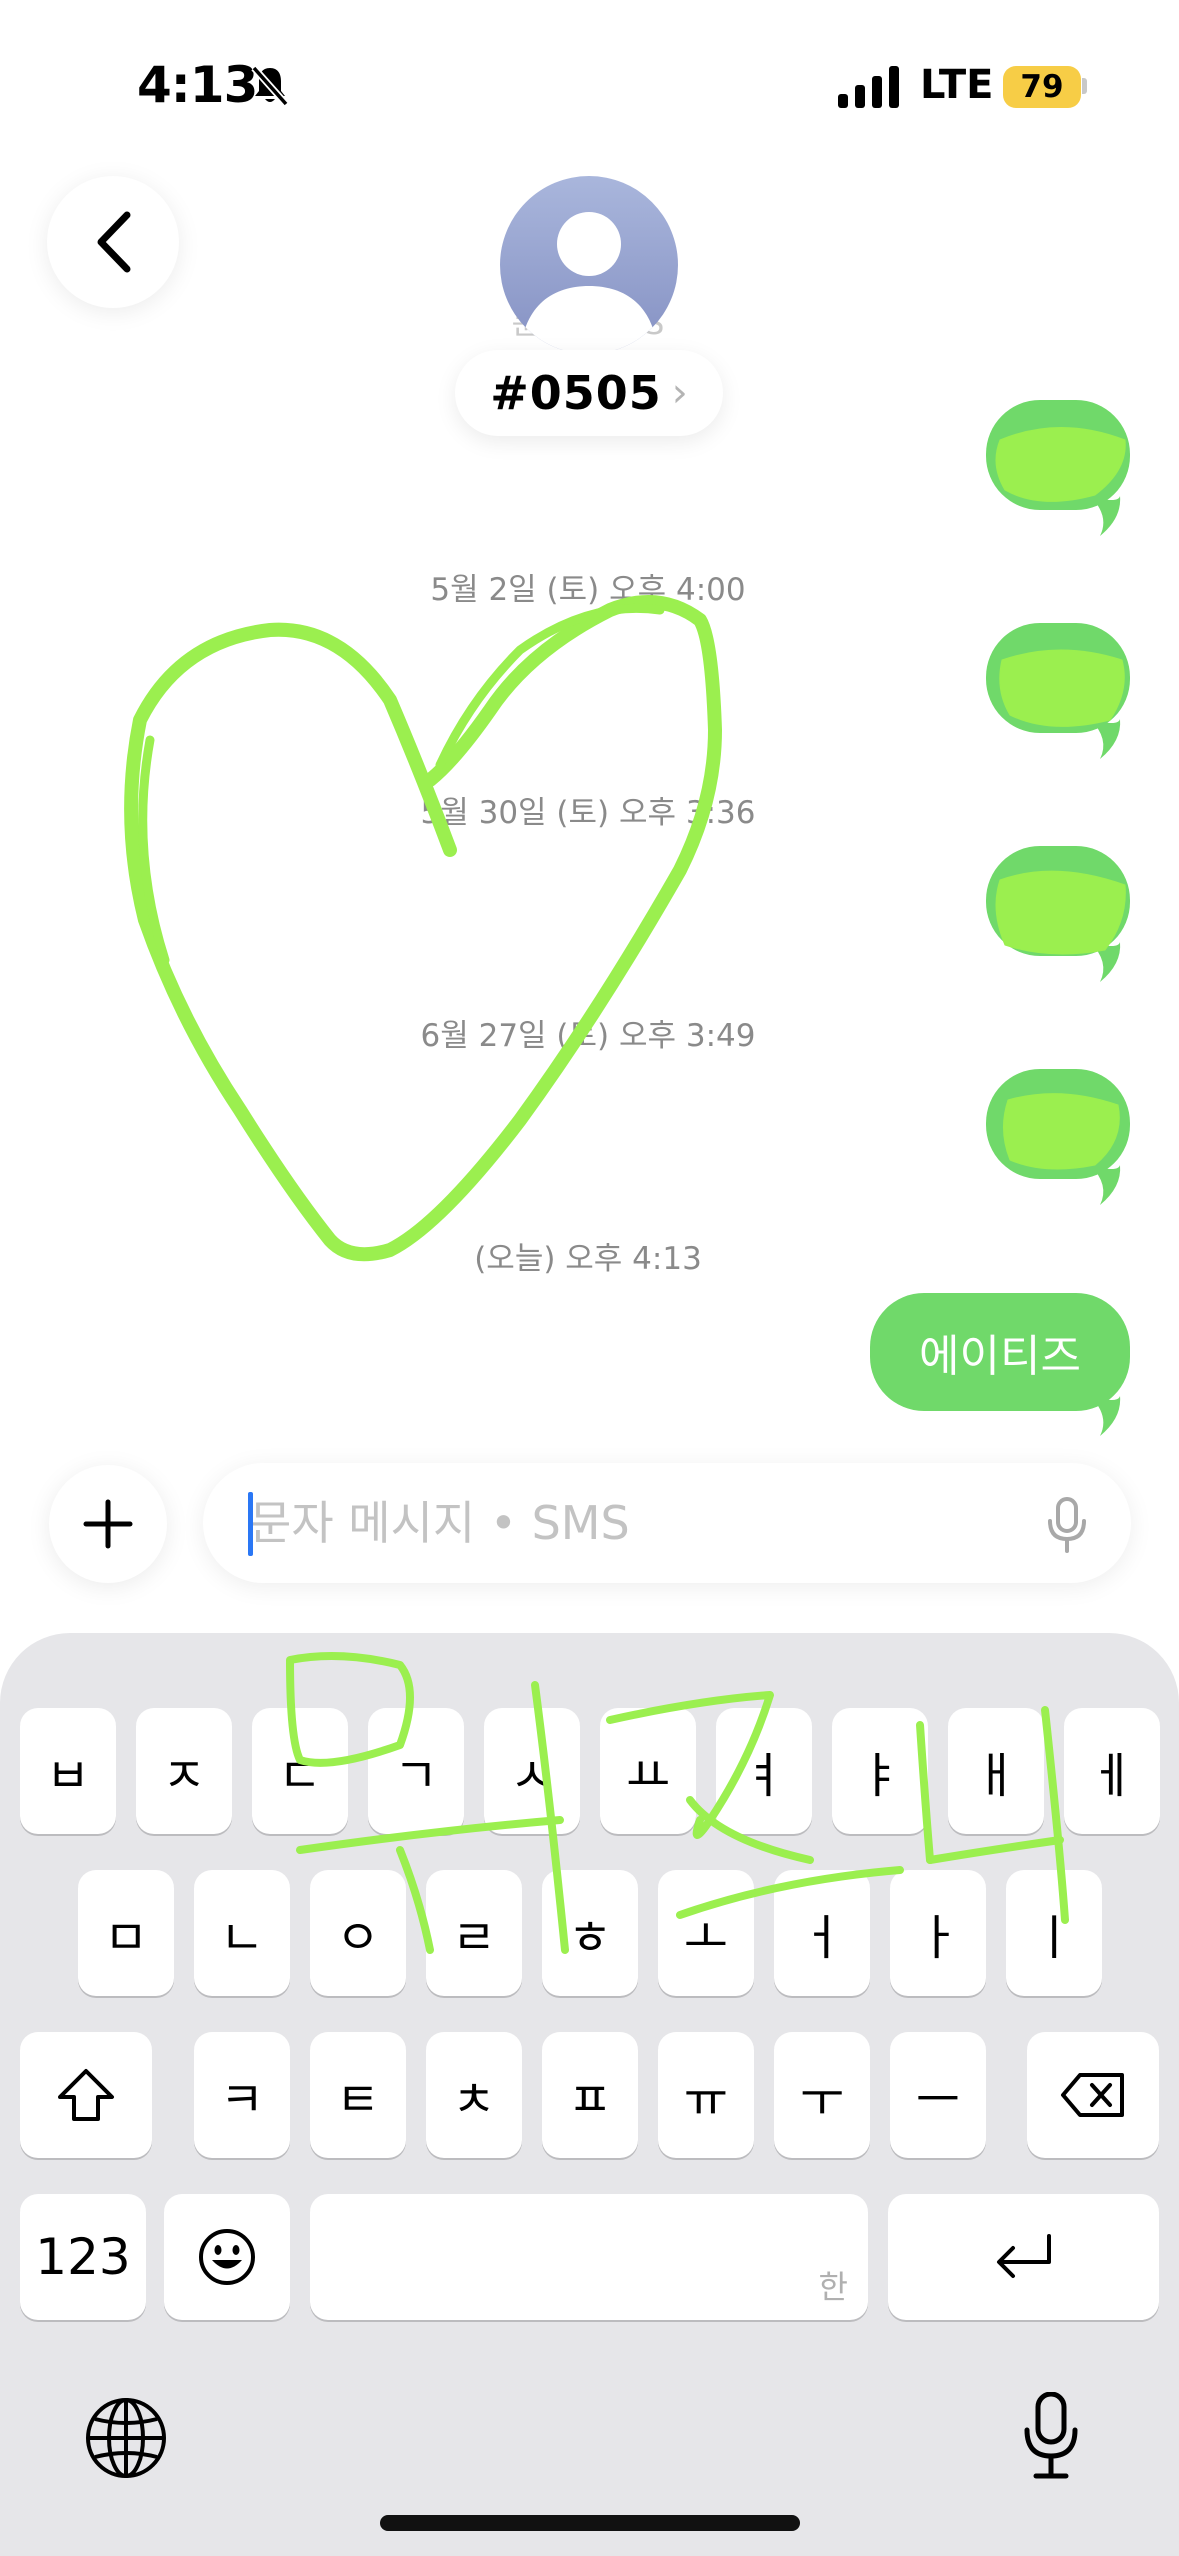 This screenshot has width=1179, height=2556. I want to click on shift-icon, so click(86, 2095).